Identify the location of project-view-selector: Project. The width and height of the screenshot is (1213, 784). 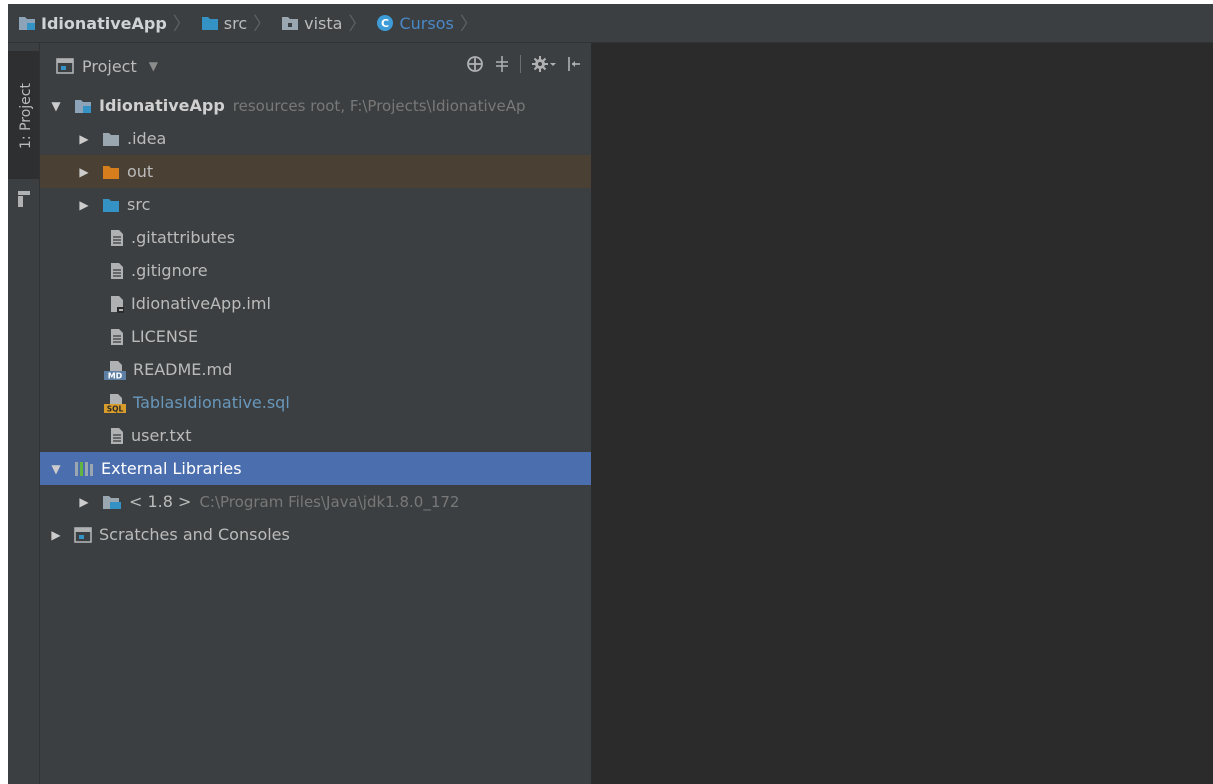
(109, 66).